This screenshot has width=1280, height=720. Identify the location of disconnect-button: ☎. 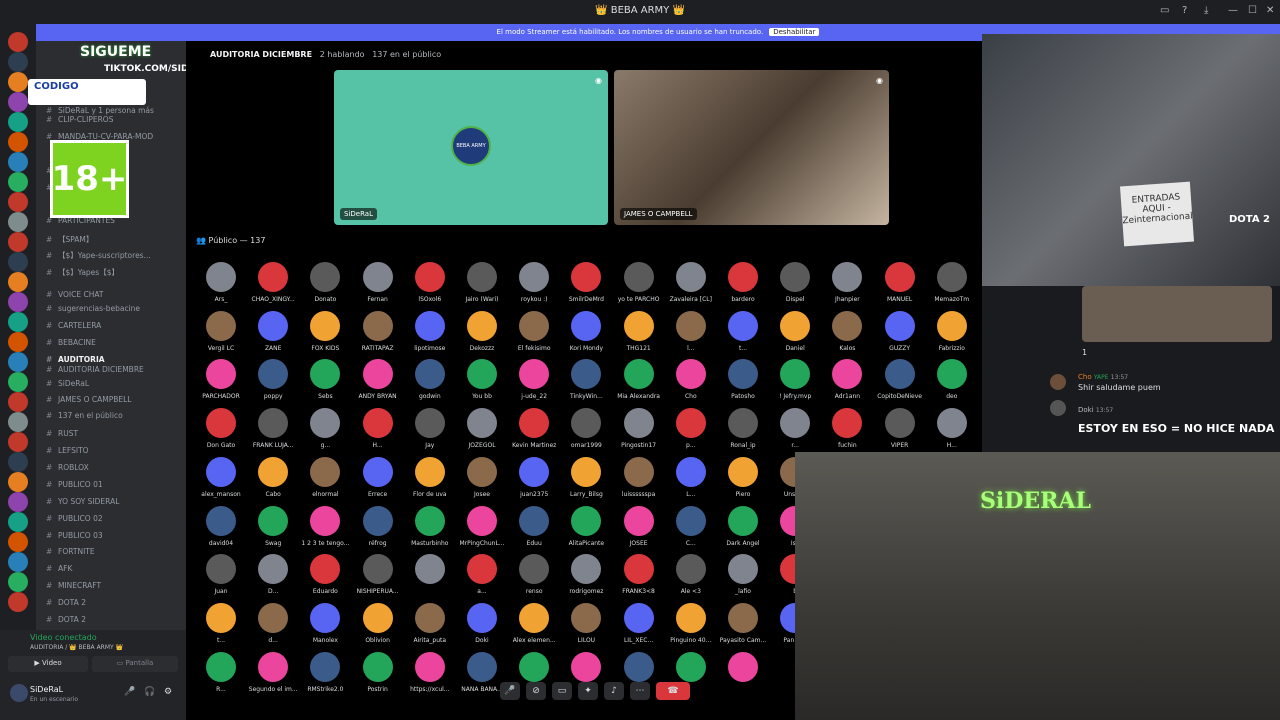
(673, 691).